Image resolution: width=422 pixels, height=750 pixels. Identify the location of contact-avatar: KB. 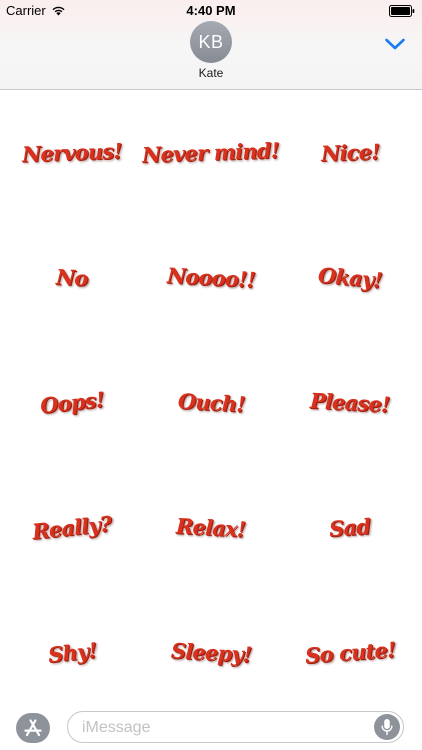
(211, 42).